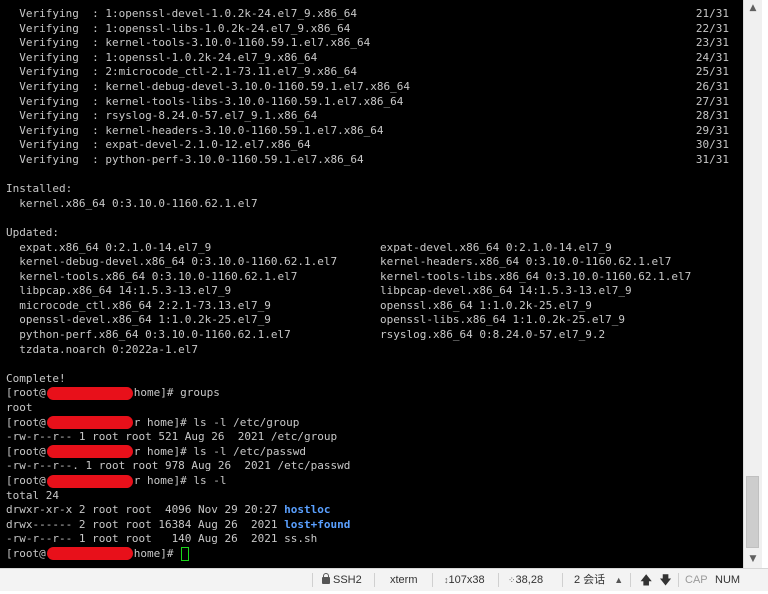  I want to click on command-text: ls -l /etc/passwd, so click(249, 451).